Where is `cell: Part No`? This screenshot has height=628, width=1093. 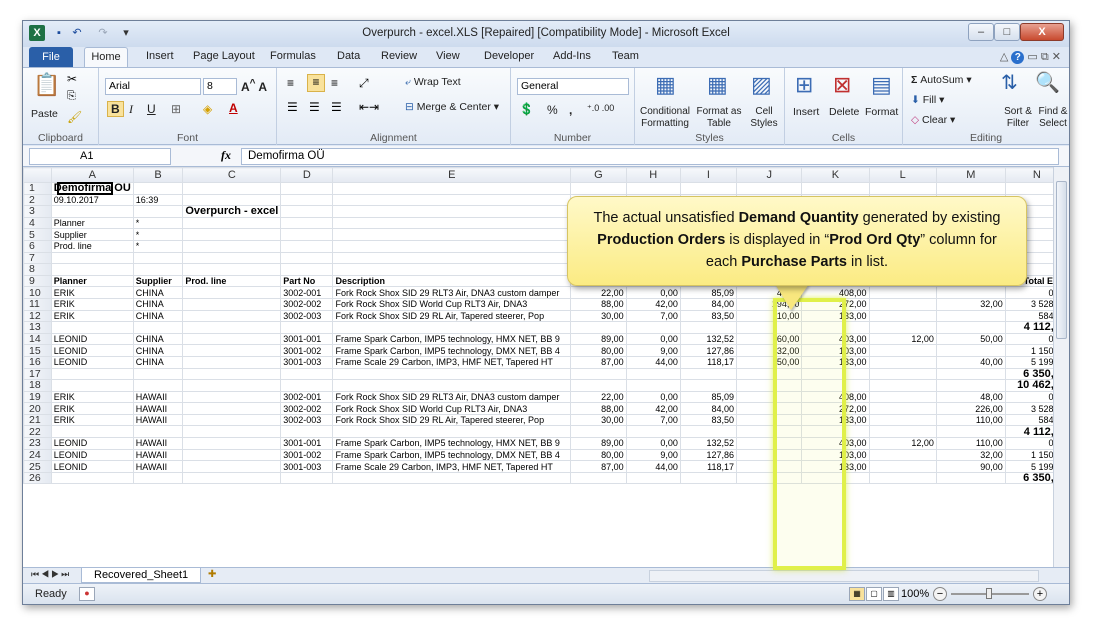
cell: Part No is located at coordinates (307, 281).